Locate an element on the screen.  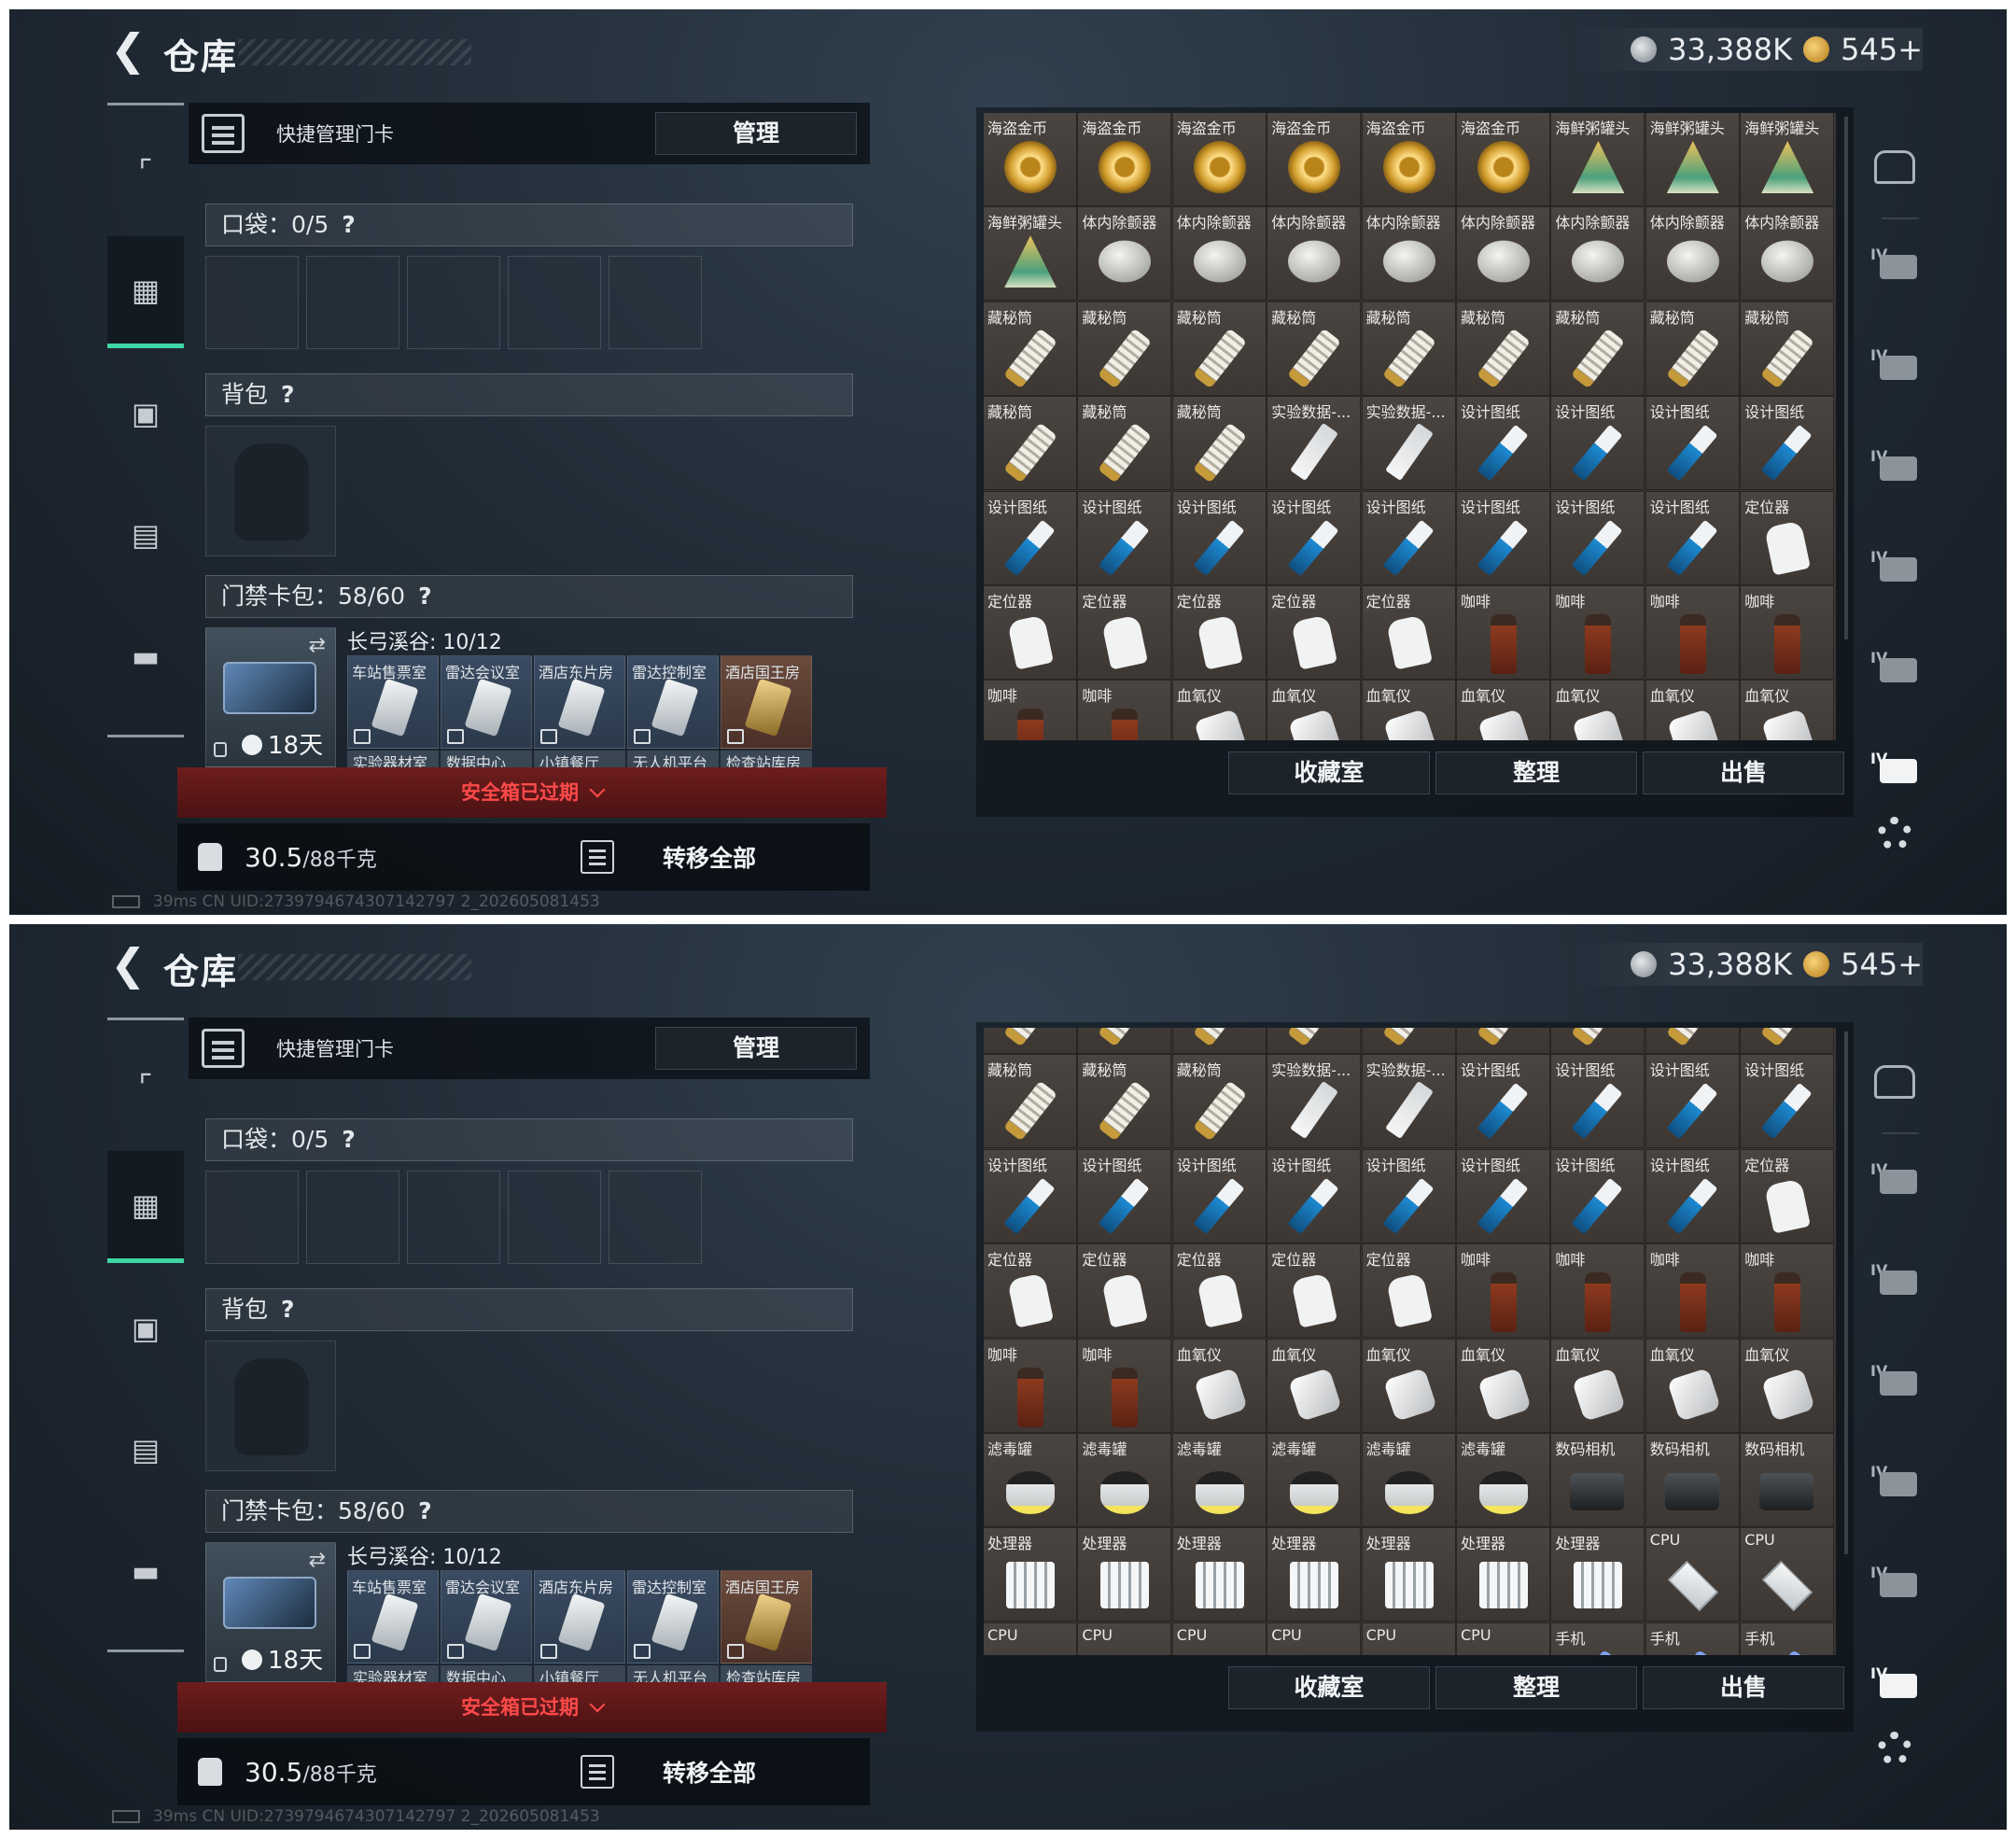
keycard-item: 雷达控制室 is located at coordinates (673, 702).